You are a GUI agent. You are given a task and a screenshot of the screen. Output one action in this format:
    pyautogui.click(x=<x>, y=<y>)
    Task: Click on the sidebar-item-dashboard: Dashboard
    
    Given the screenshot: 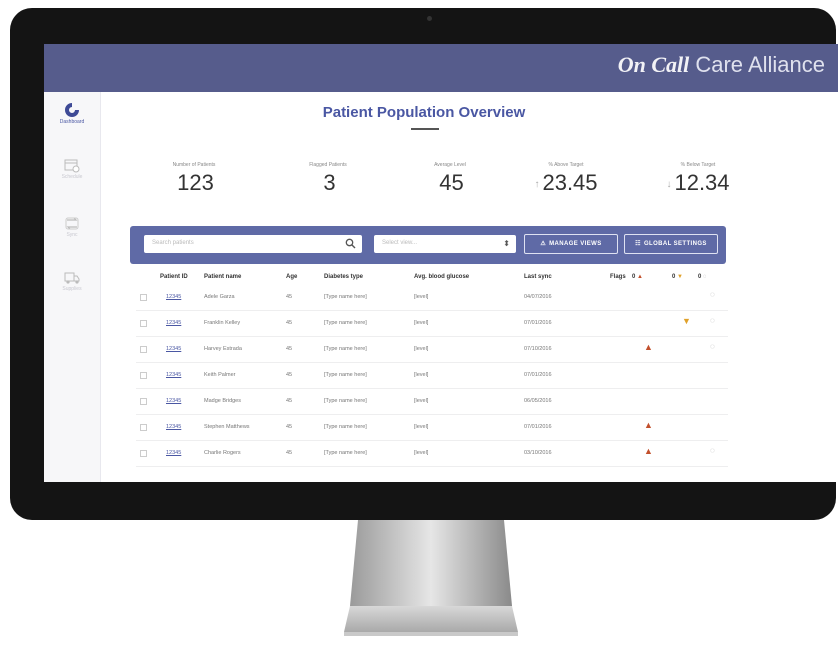 What is the action you would take?
    pyautogui.click(x=72, y=113)
    